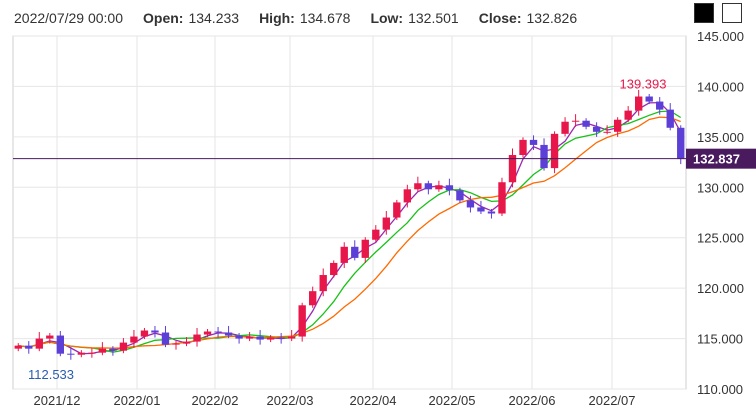  I want to click on x-tick-label: 2021/12, so click(57, 400).